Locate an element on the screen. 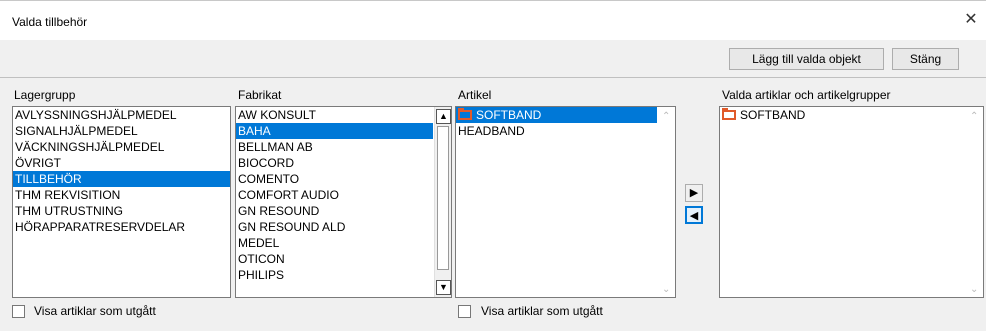  artikel-header: Artikel is located at coordinates (475, 95).